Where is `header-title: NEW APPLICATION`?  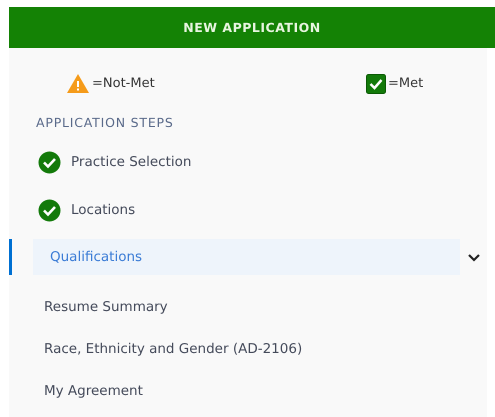
header-title: NEW APPLICATION is located at coordinates (252, 27).